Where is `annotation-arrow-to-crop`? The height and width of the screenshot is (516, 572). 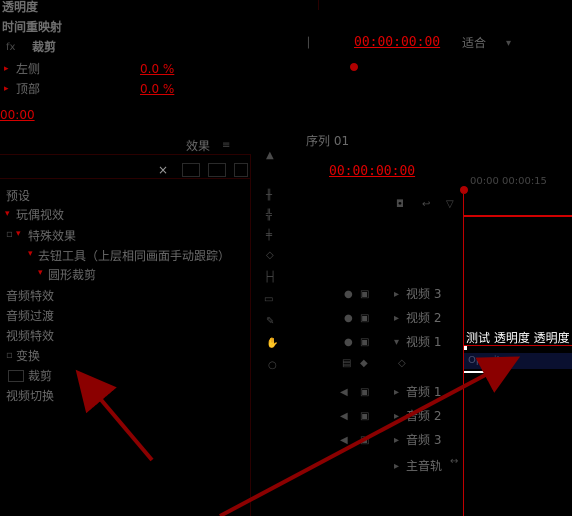 annotation-arrow-to-crop is located at coordinates (114, 415).